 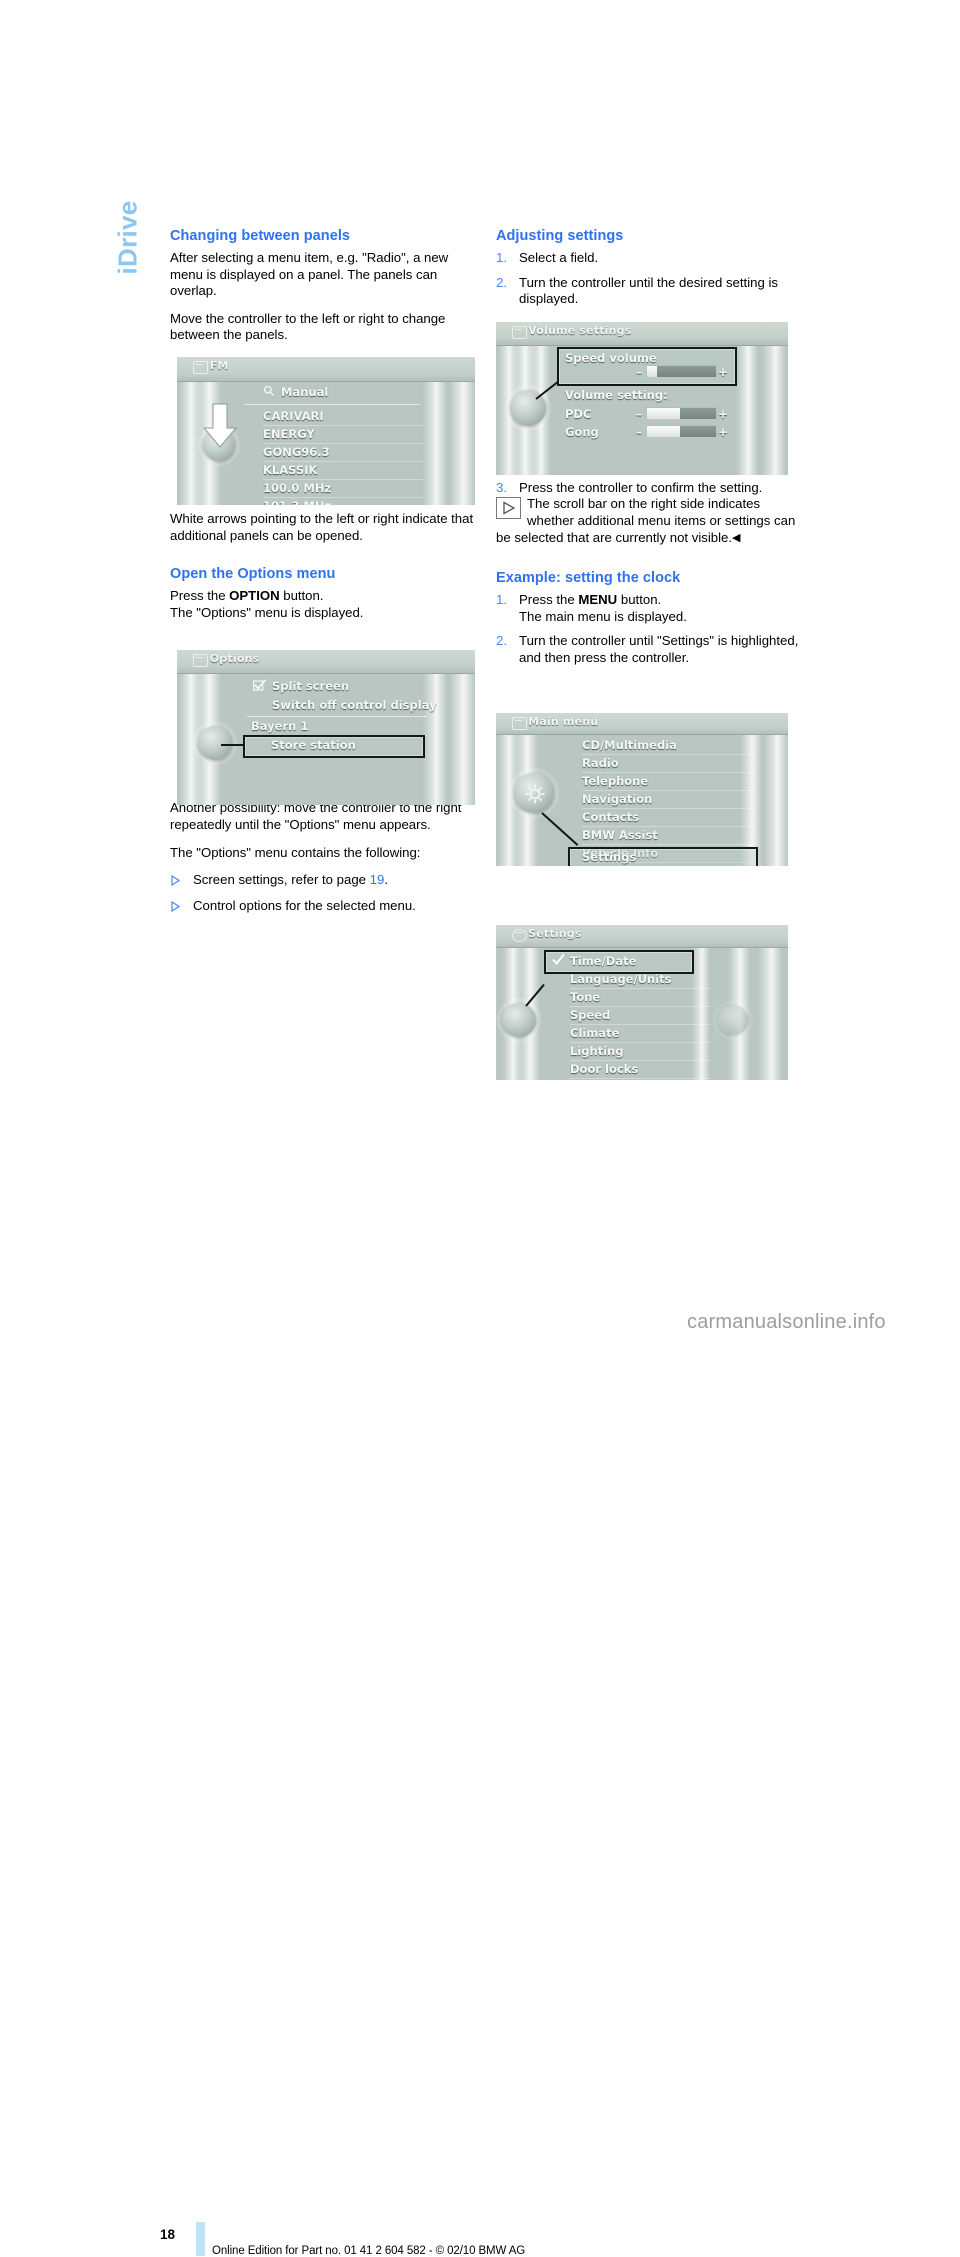 What do you see at coordinates (649, 258) in the screenshot?
I see `step-item: 1. Select a field.` at bounding box center [649, 258].